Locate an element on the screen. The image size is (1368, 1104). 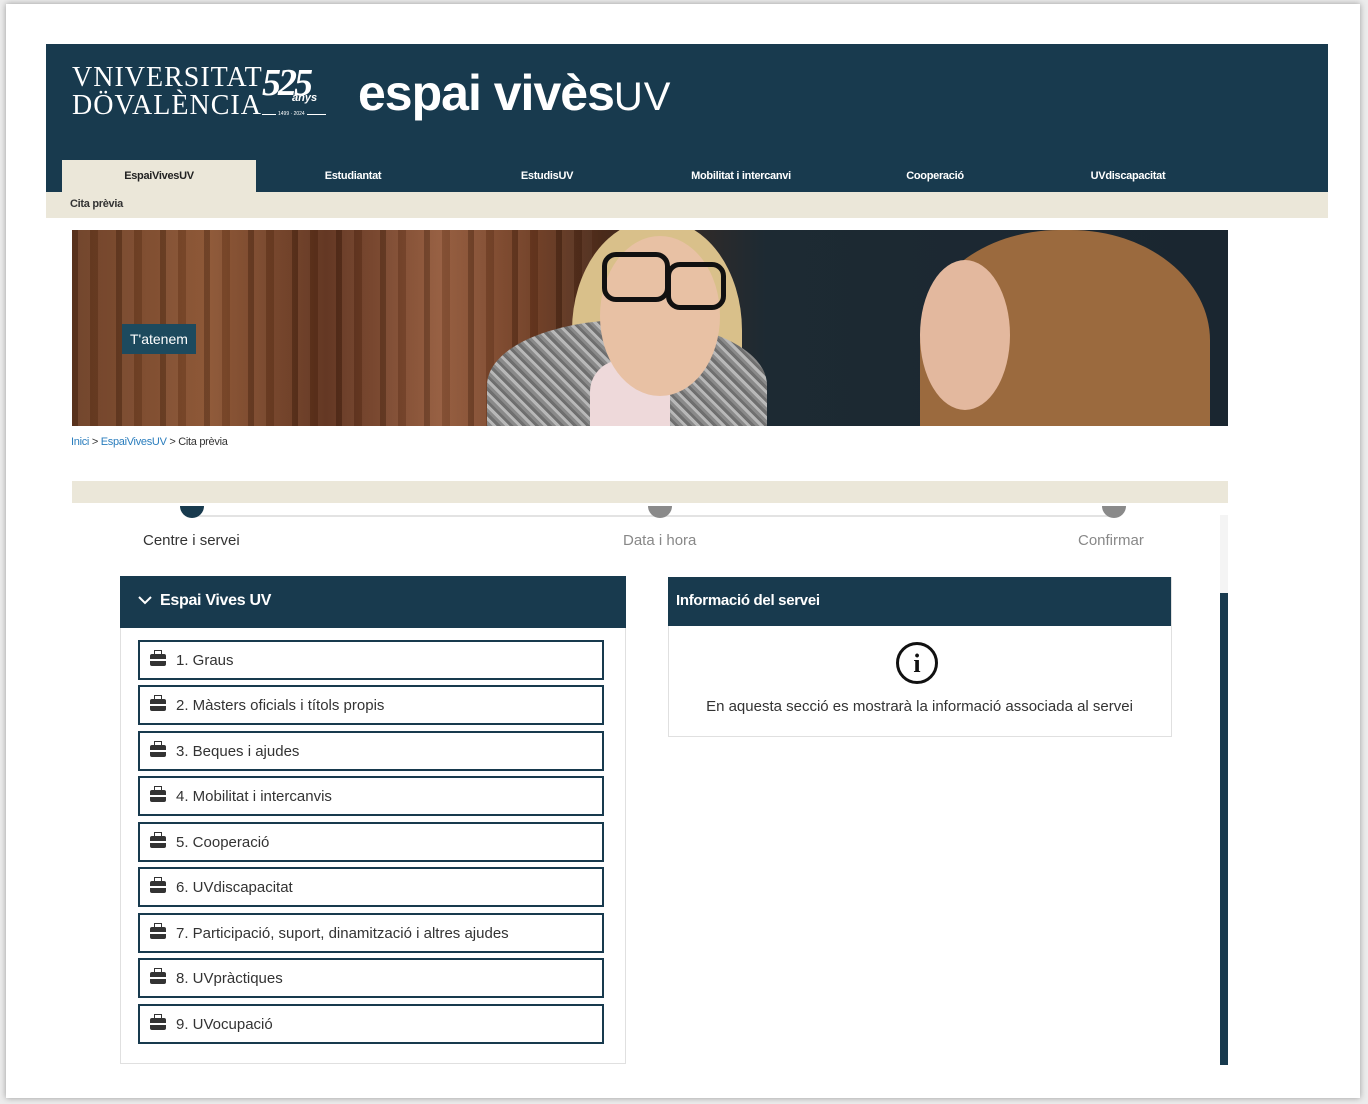
brand-main: espai vivès is located at coordinates (486, 93).